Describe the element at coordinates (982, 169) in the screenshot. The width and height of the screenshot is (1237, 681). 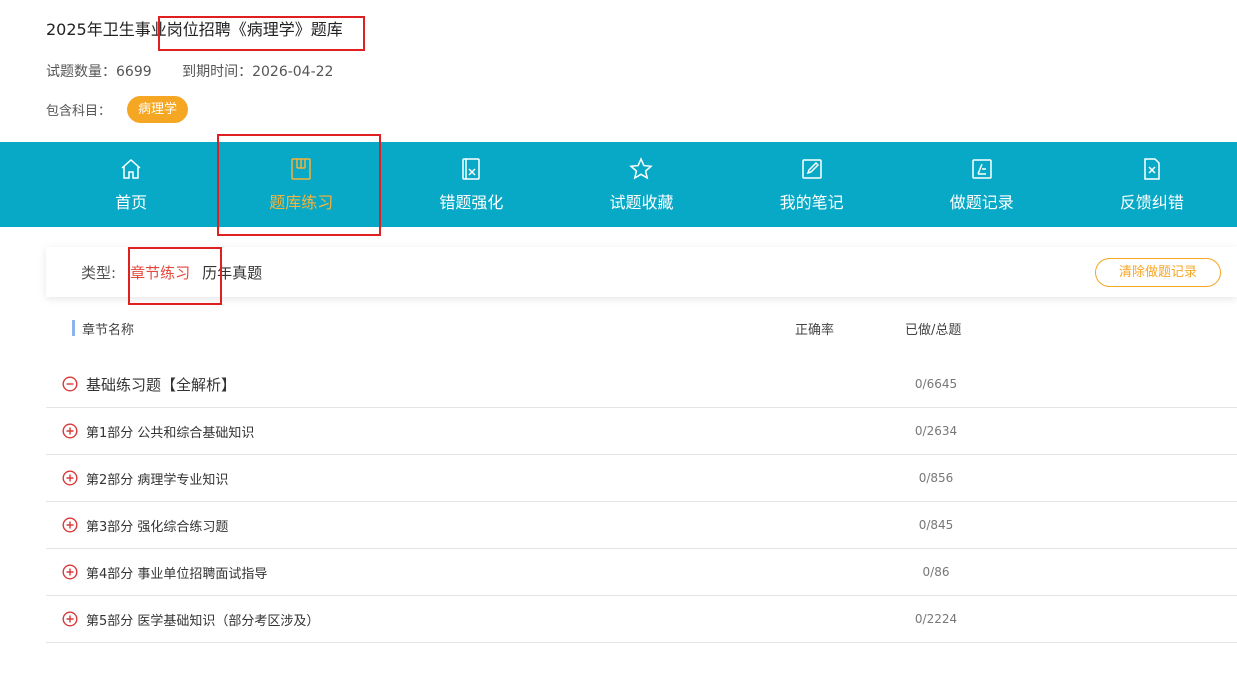
I see `record-icon` at that location.